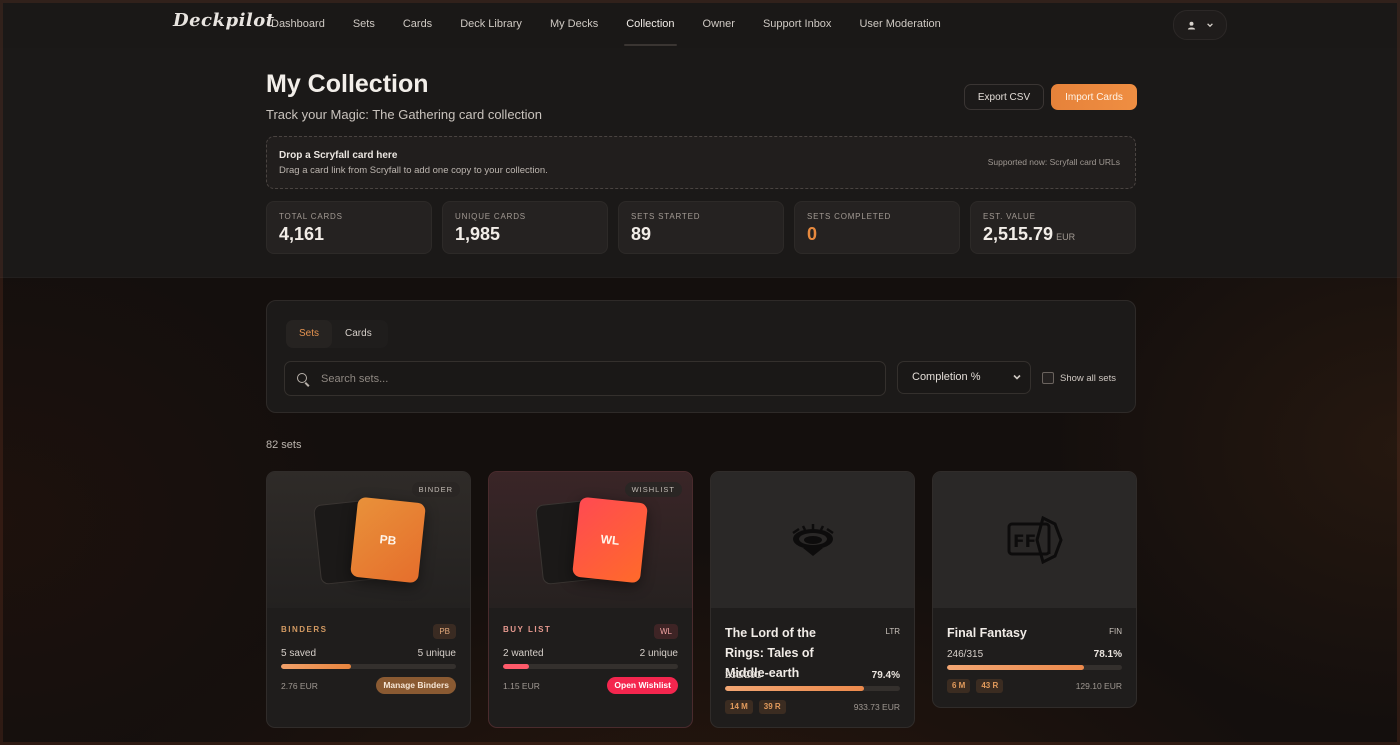 This screenshot has width=1400, height=745. I want to click on wanted-count: 2 wanted, so click(523, 653).